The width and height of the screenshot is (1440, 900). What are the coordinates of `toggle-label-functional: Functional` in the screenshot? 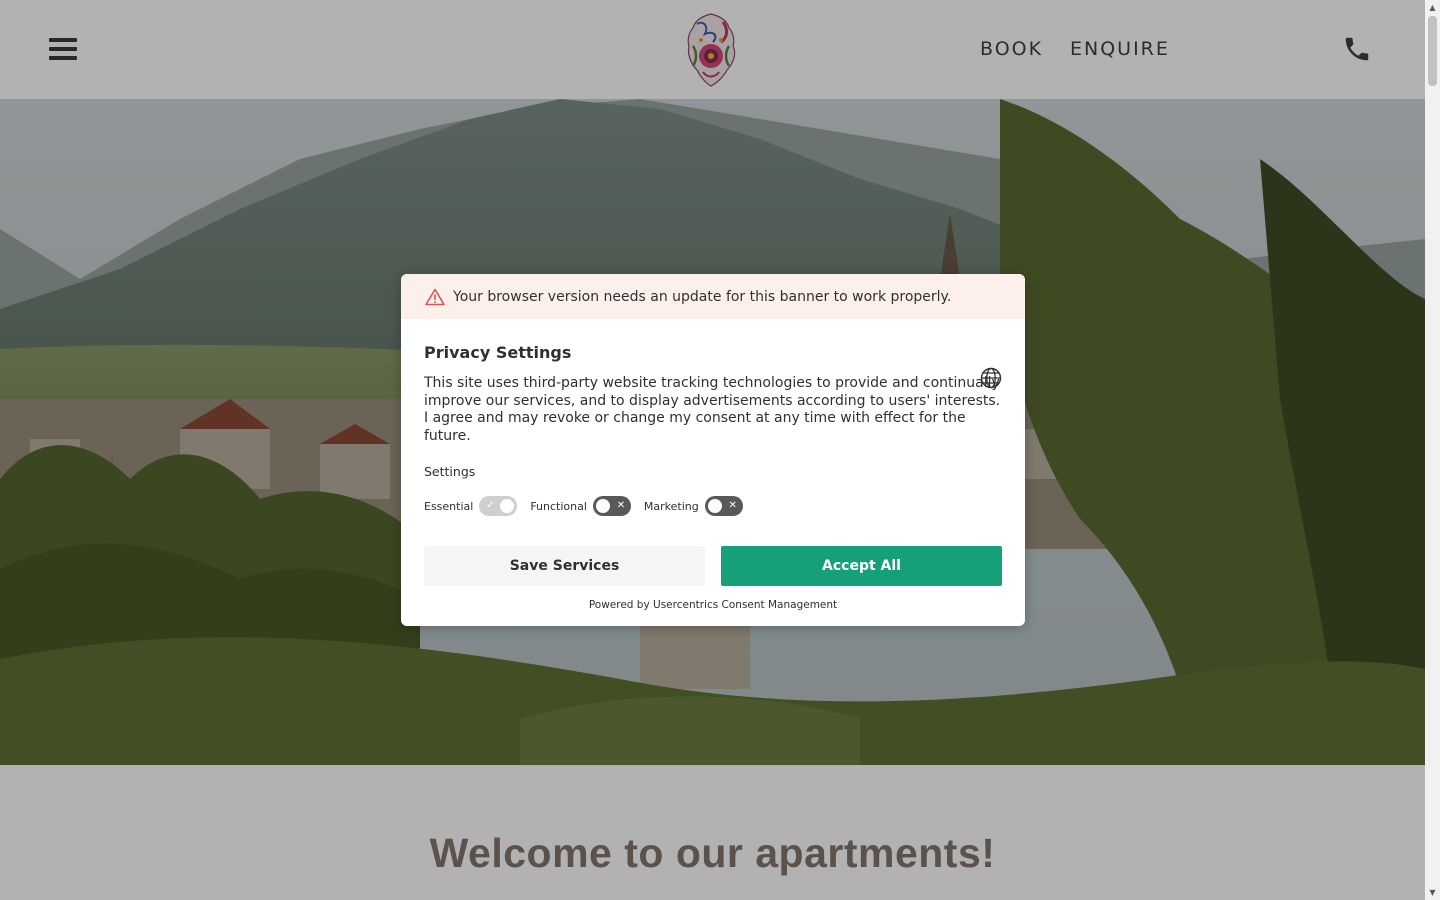 It's located at (558, 506).